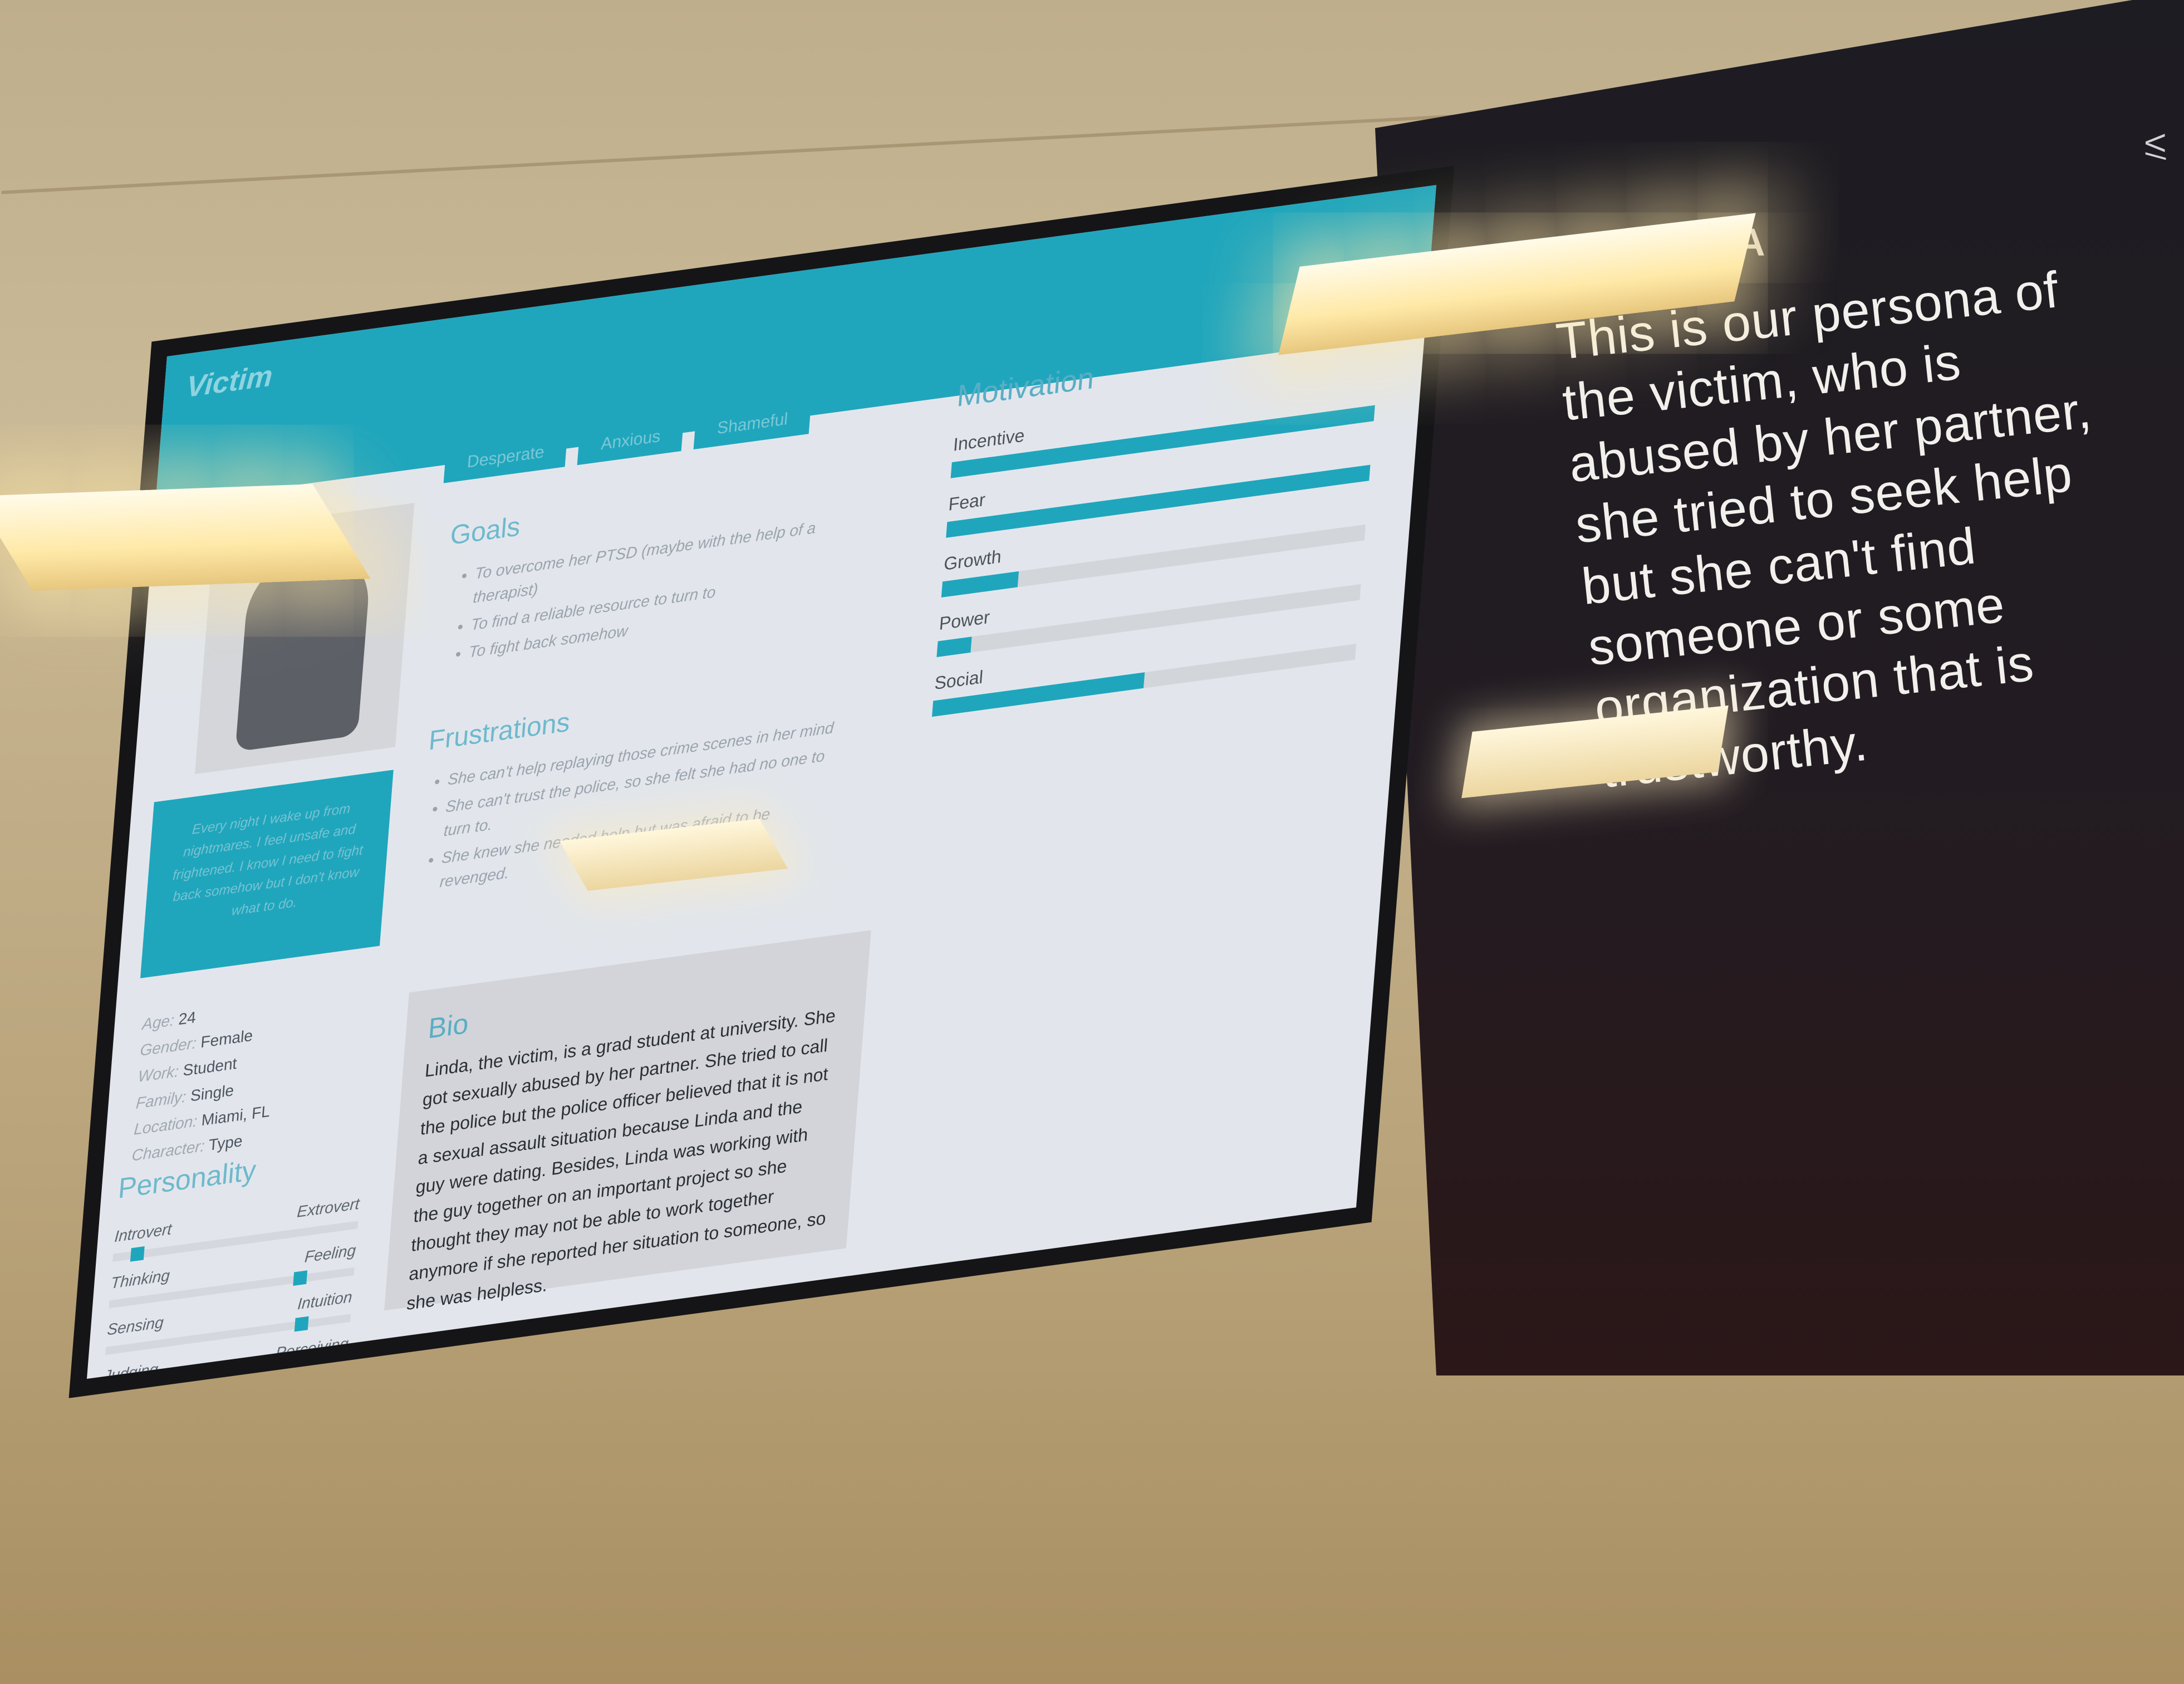 The height and width of the screenshot is (1684, 2184). What do you see at coordinates (499, 731) in the screenshot?
I see `frustrations-title: Frustrations` at bounding box center [499, 731].